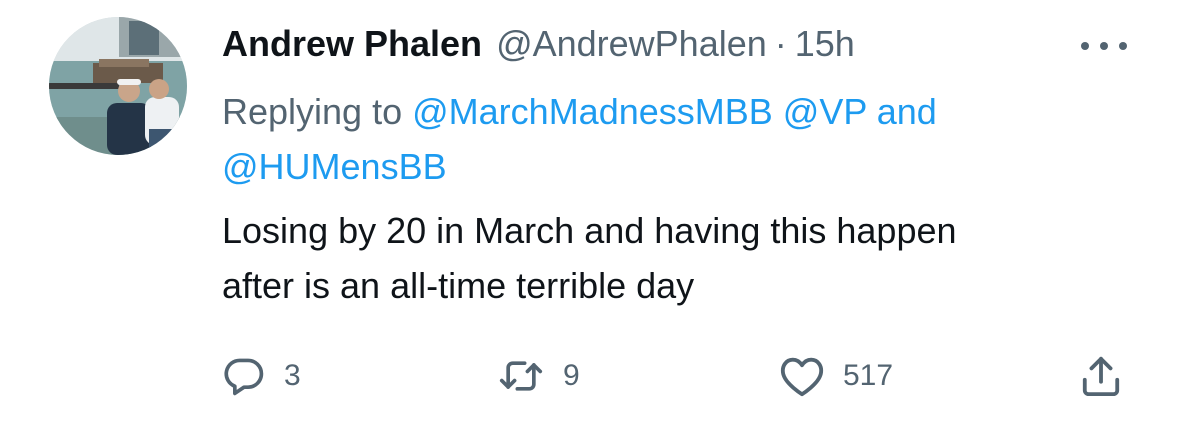  What do you see at coordinates (592, 111) in the screenshot?
I see `mention-link: @MarchMadnessMBB` at bounding box center [592, 111].